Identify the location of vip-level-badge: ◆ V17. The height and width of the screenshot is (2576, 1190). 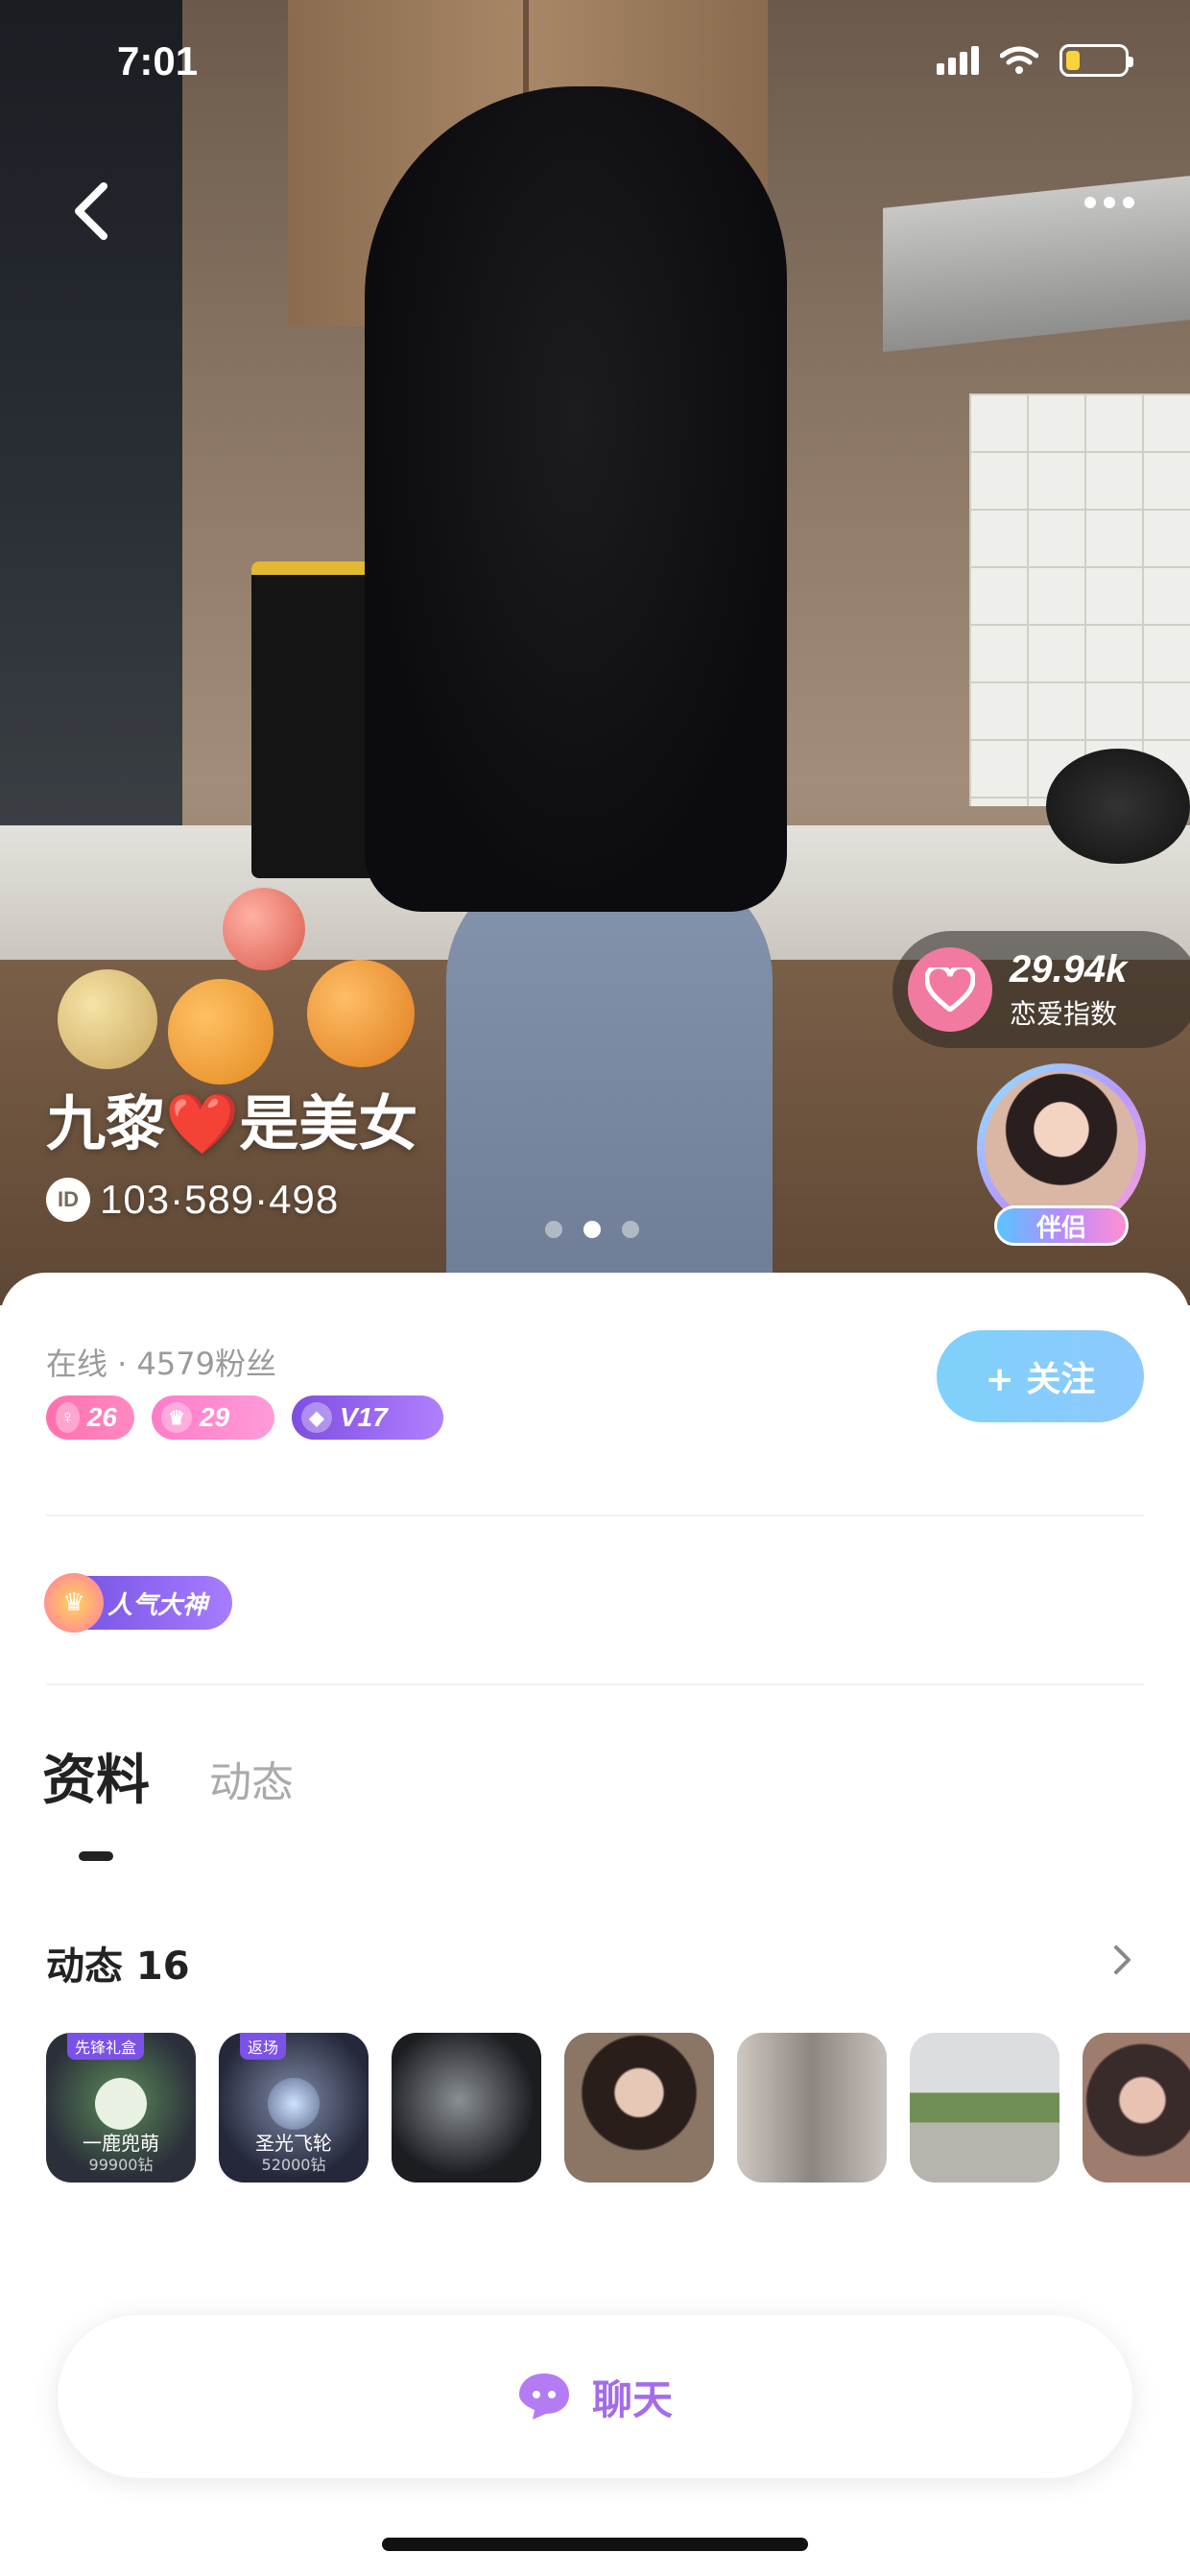
(368, 1417).